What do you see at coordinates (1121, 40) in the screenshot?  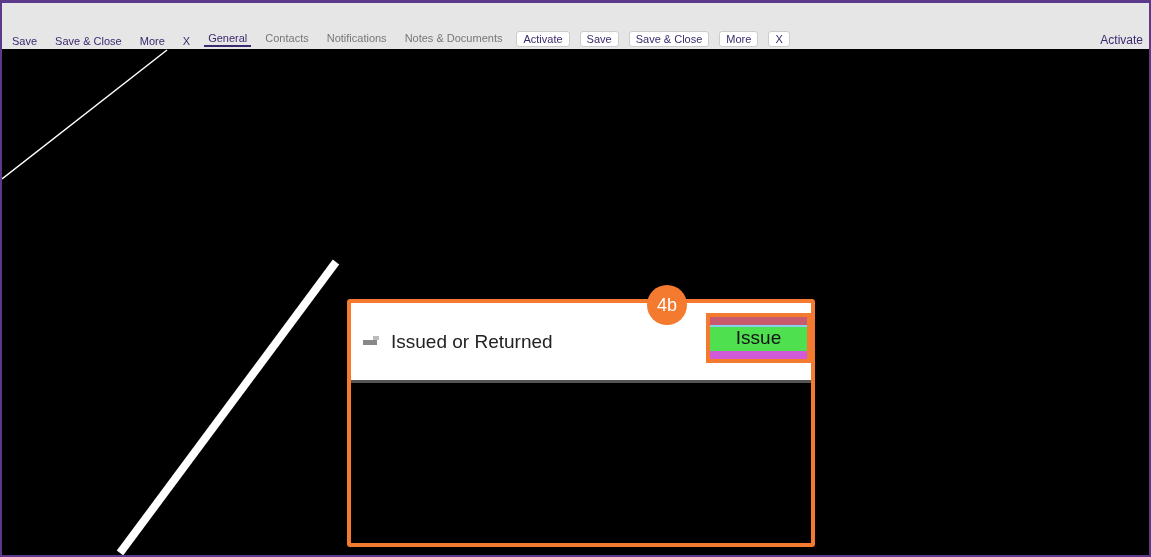 I see `activate-link: Activate` at bounding box center [1121, 40].